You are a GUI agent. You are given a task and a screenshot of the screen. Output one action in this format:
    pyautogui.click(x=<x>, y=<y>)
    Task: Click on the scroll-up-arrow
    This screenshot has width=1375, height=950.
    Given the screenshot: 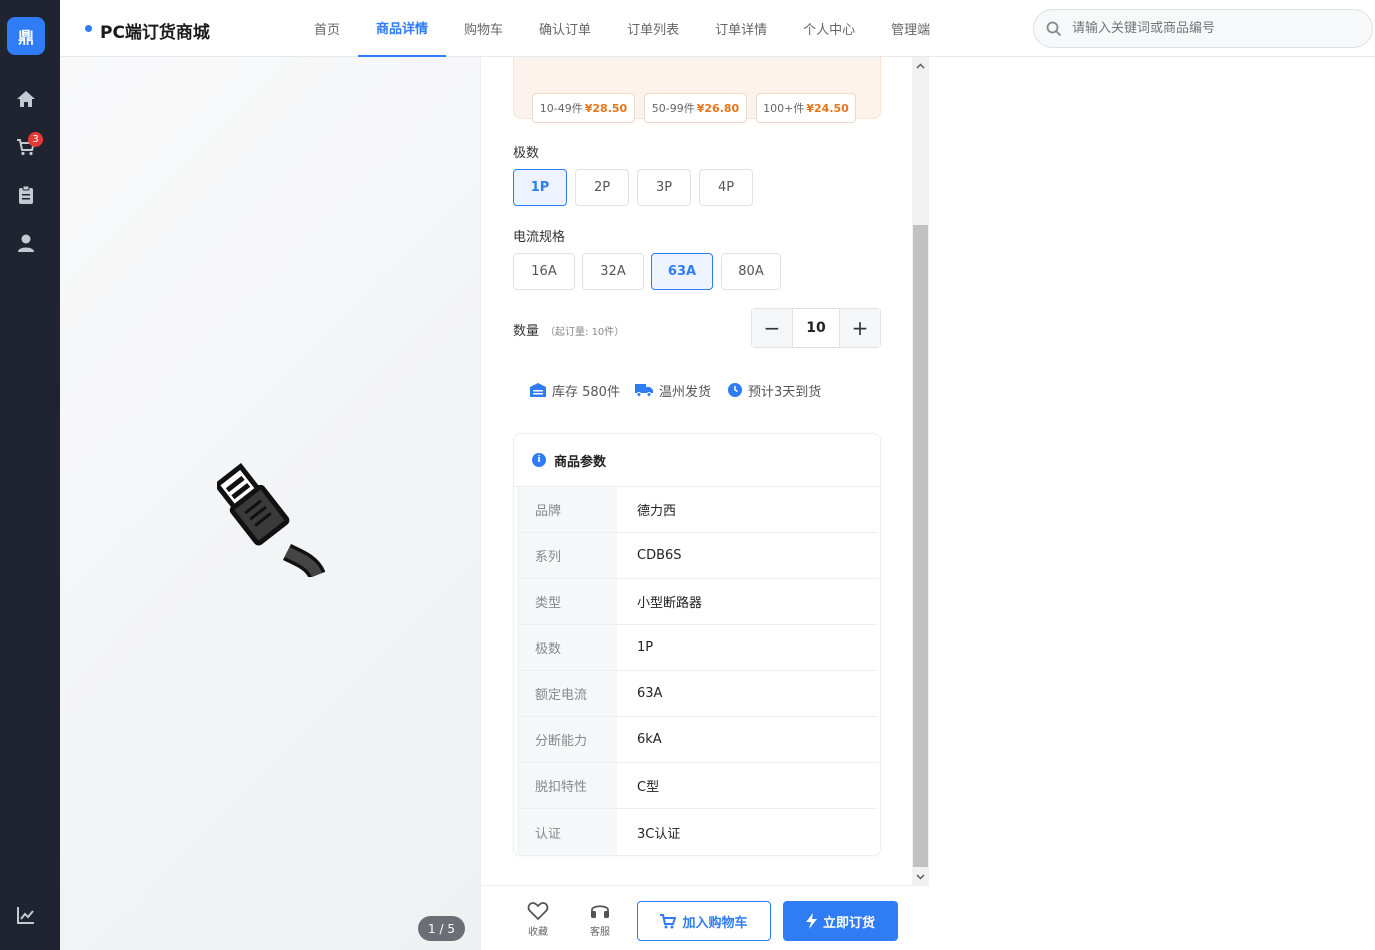 What is the action you would take?
    pyautogui.click(x=920, y=65)
    